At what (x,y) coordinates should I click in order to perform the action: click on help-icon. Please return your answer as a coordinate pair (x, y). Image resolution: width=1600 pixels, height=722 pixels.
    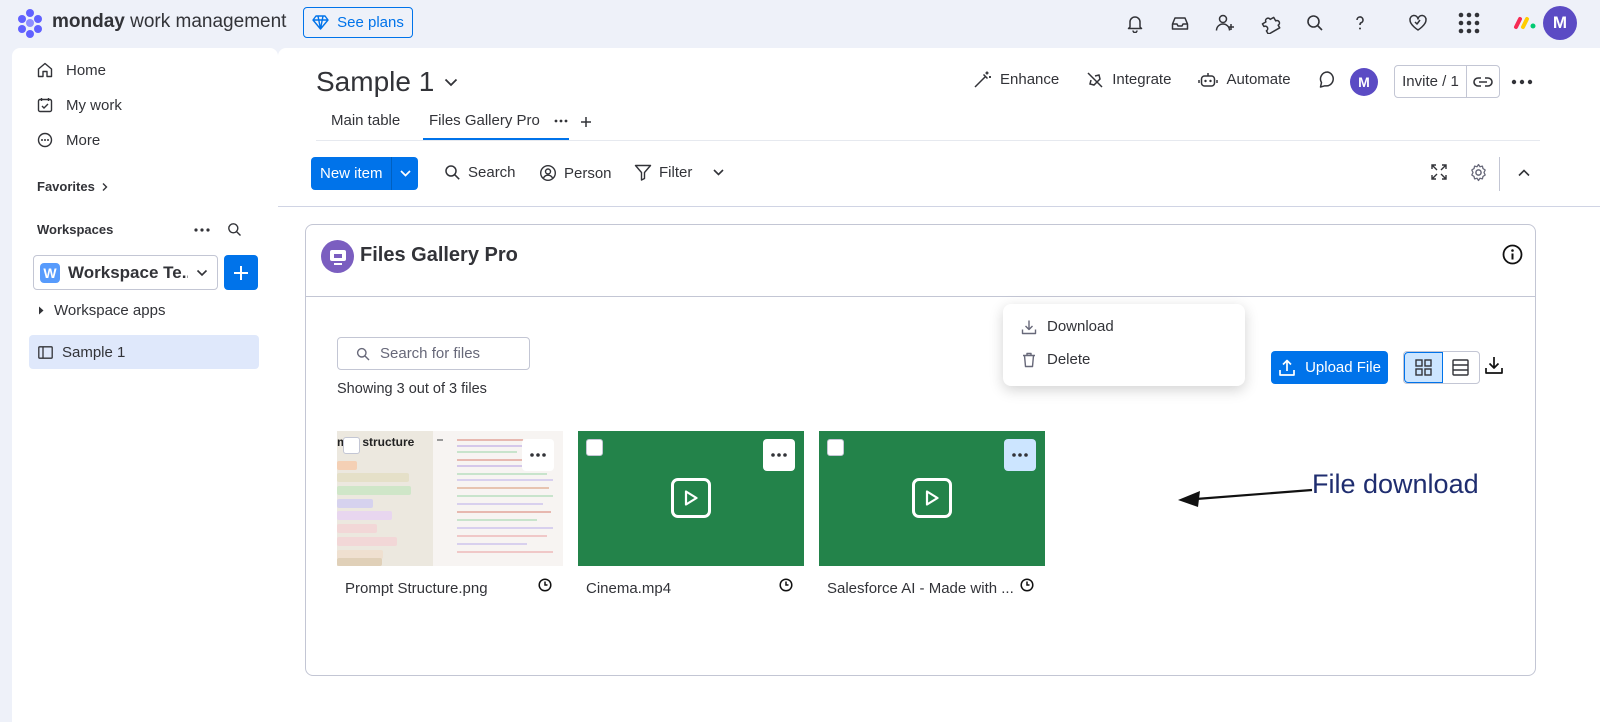
    Looking at the image, I should click on (1360, 23).